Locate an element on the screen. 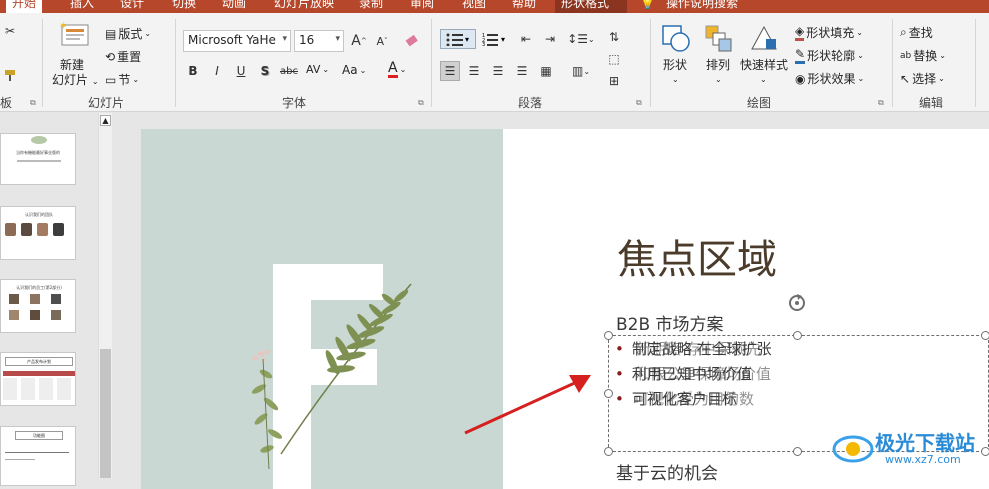  bullets-button: ▾ is located at coordinates (458, 39).